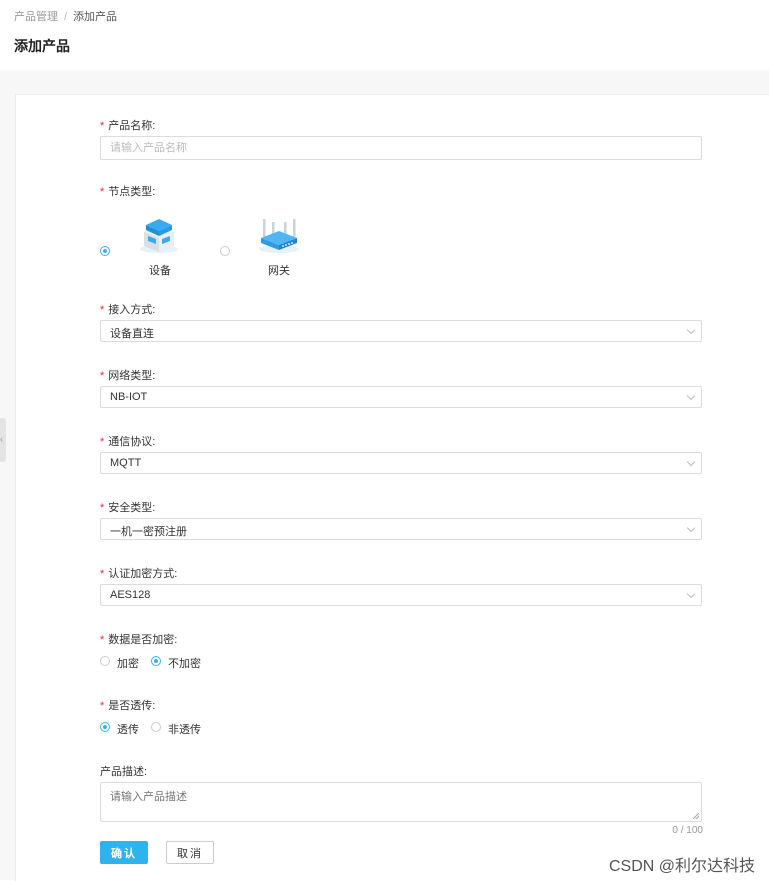 This screenshot has height=881, width=769. Describe the element at coordinates (105, 661) in the screenshot. I see `encrypt-yes-radio` at that location.